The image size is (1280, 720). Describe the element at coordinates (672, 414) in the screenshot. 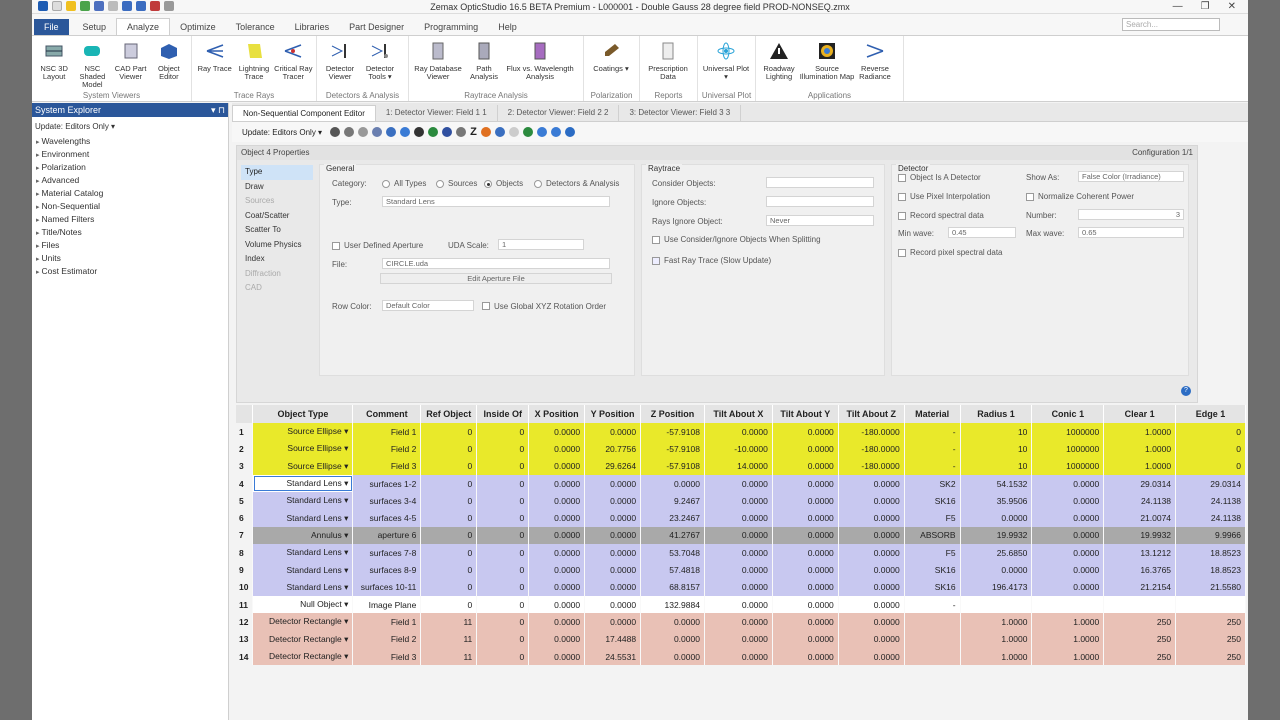

I see `column-header: Z Position` at that location.